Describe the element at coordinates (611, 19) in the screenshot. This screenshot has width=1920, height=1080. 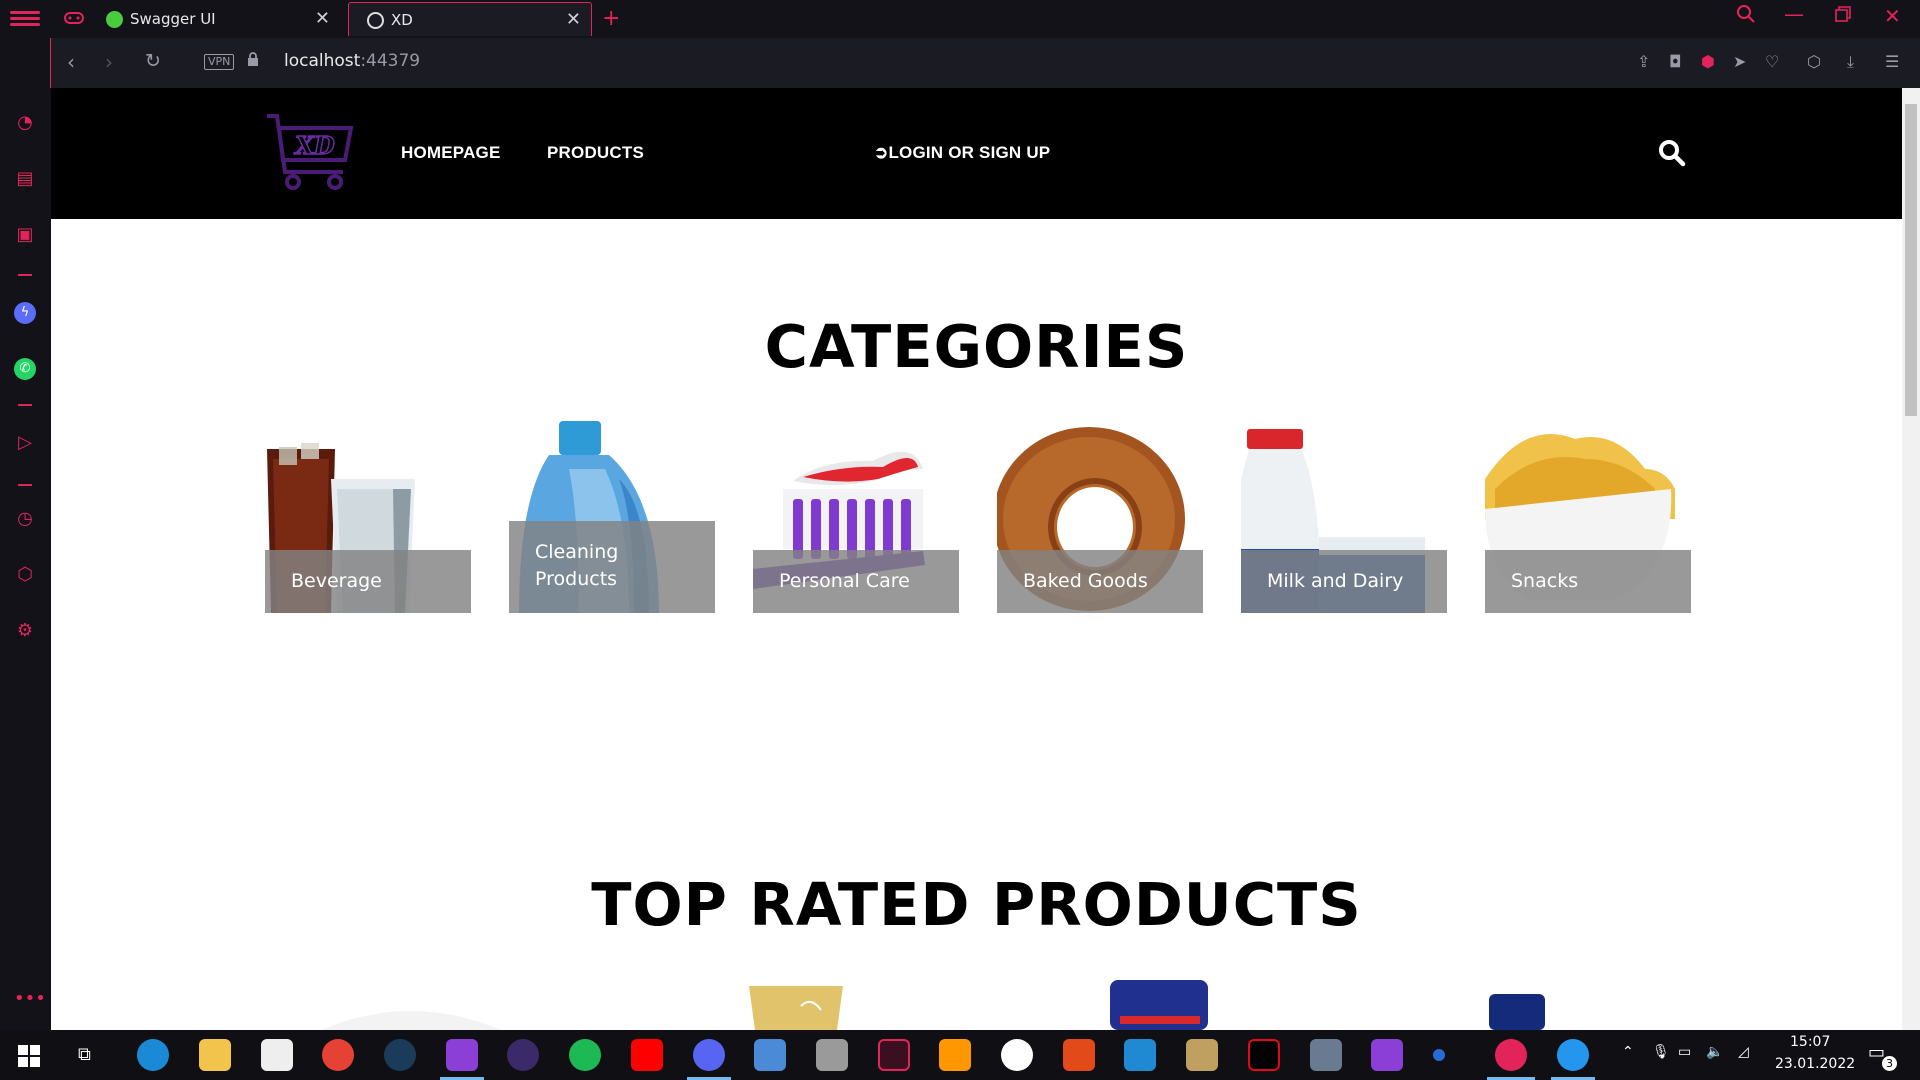
I see `new-tab-button: +` at that location.